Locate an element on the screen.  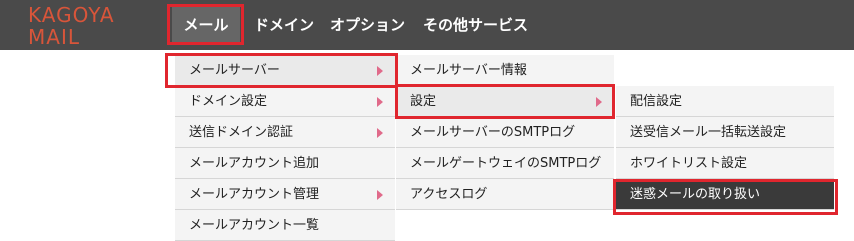
menu-item-sender-domain-auth: 送信ドメイン認証 is located at coordinates (285, 132).